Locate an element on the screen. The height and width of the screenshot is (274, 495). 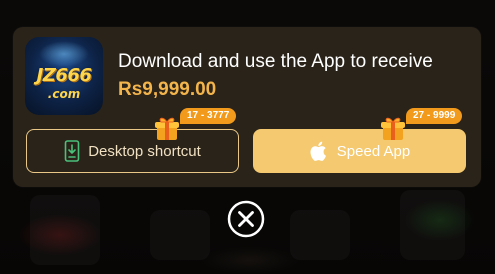
close-button is located at coordinates (246, 219).